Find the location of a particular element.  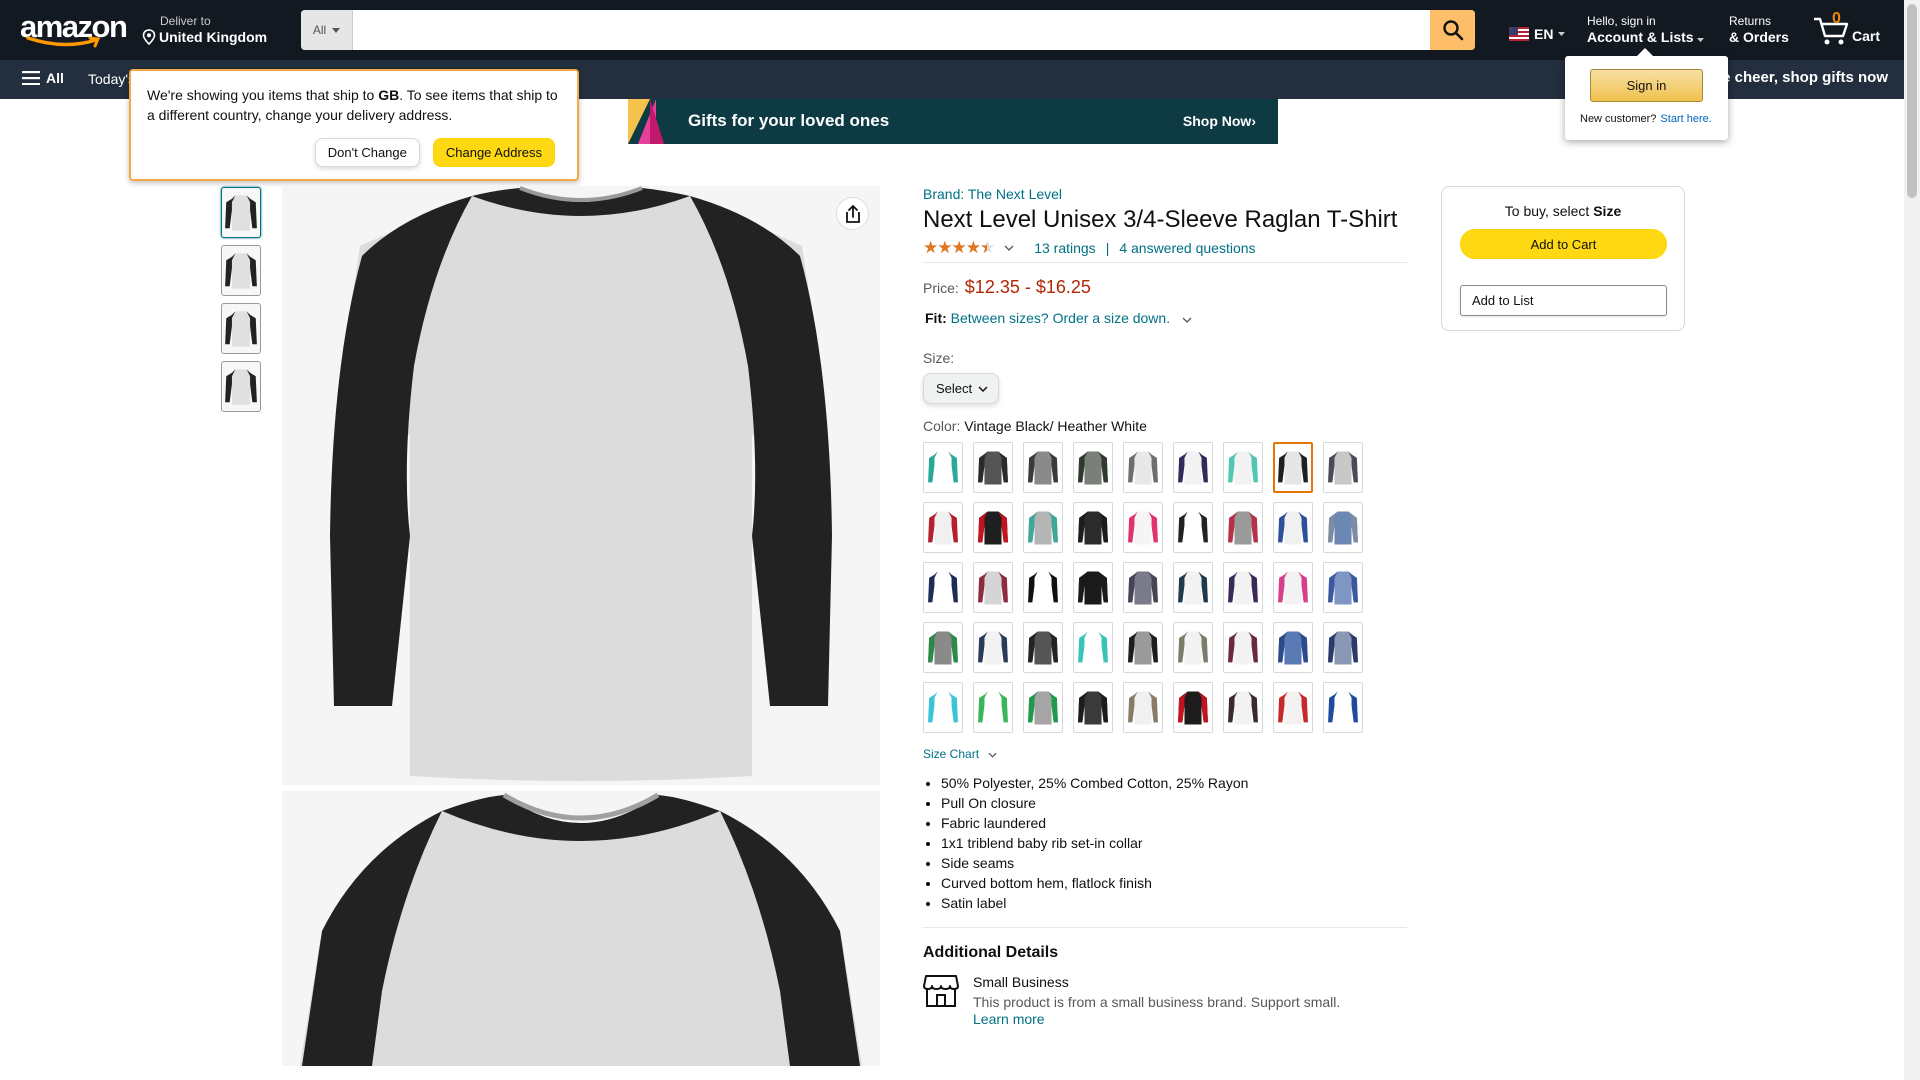

search-input is located at coordinates (891, 30).